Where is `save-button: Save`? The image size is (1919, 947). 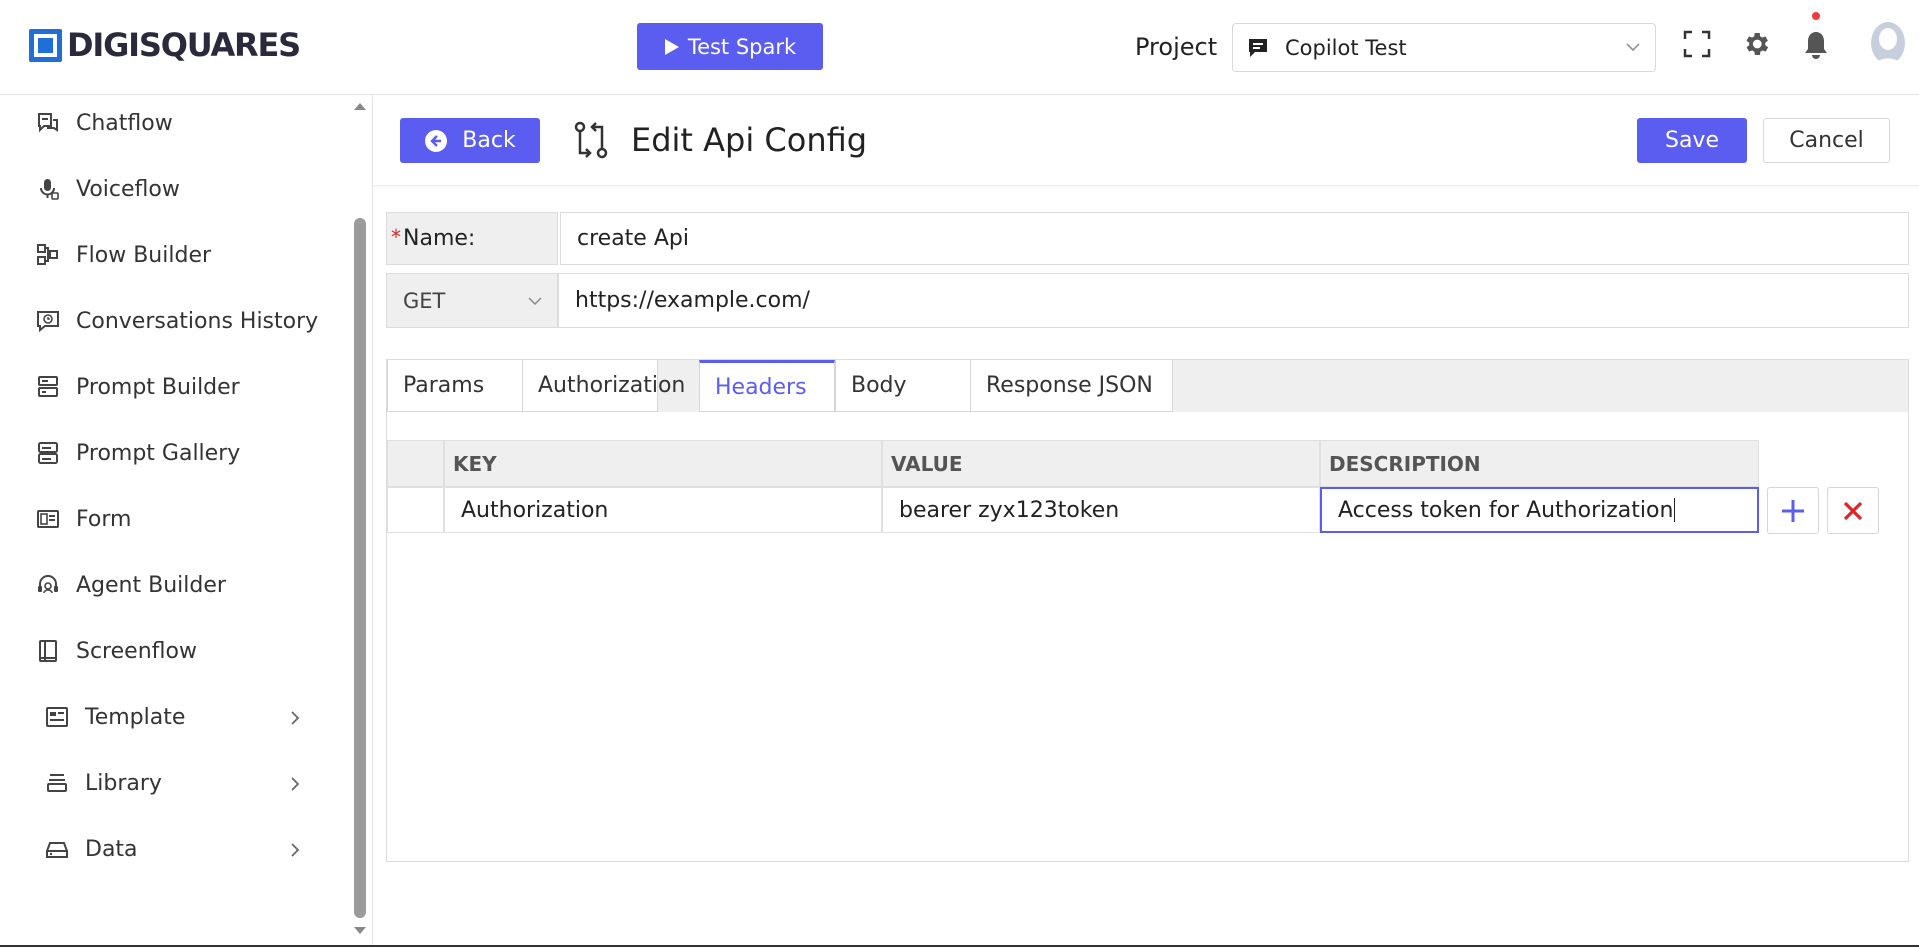
save-button: Save is located at coordinates (1692, 140).